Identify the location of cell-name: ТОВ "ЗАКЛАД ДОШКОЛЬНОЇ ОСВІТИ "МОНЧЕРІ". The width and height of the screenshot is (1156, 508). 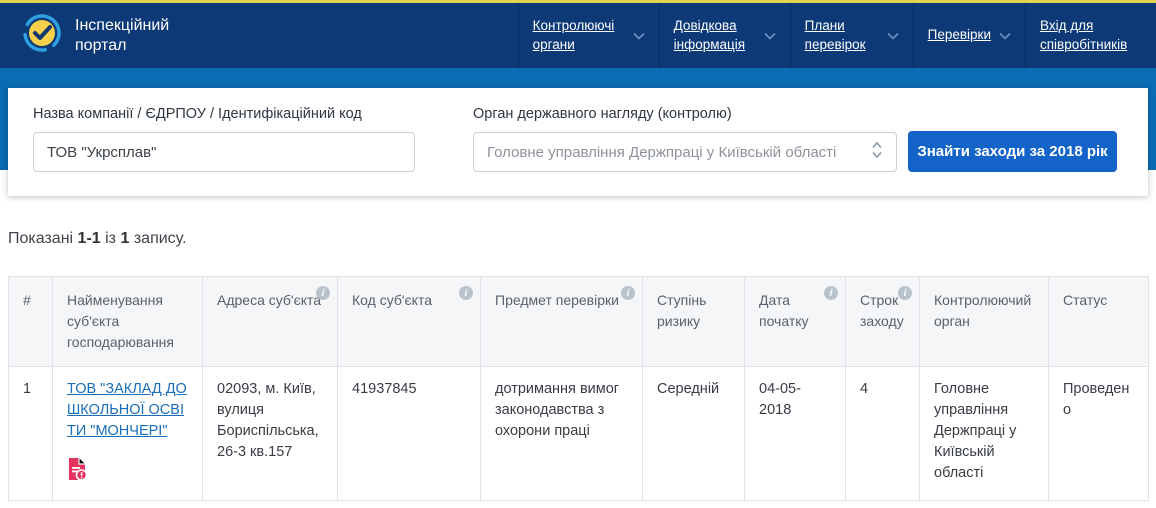
(127, 433).